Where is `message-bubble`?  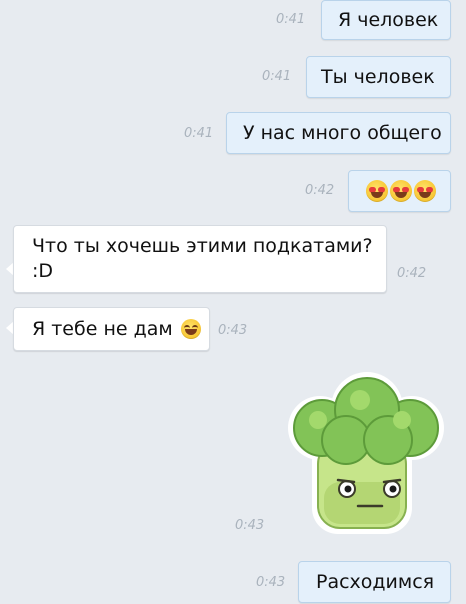
message-bubble is located at coordinates (399, 191).